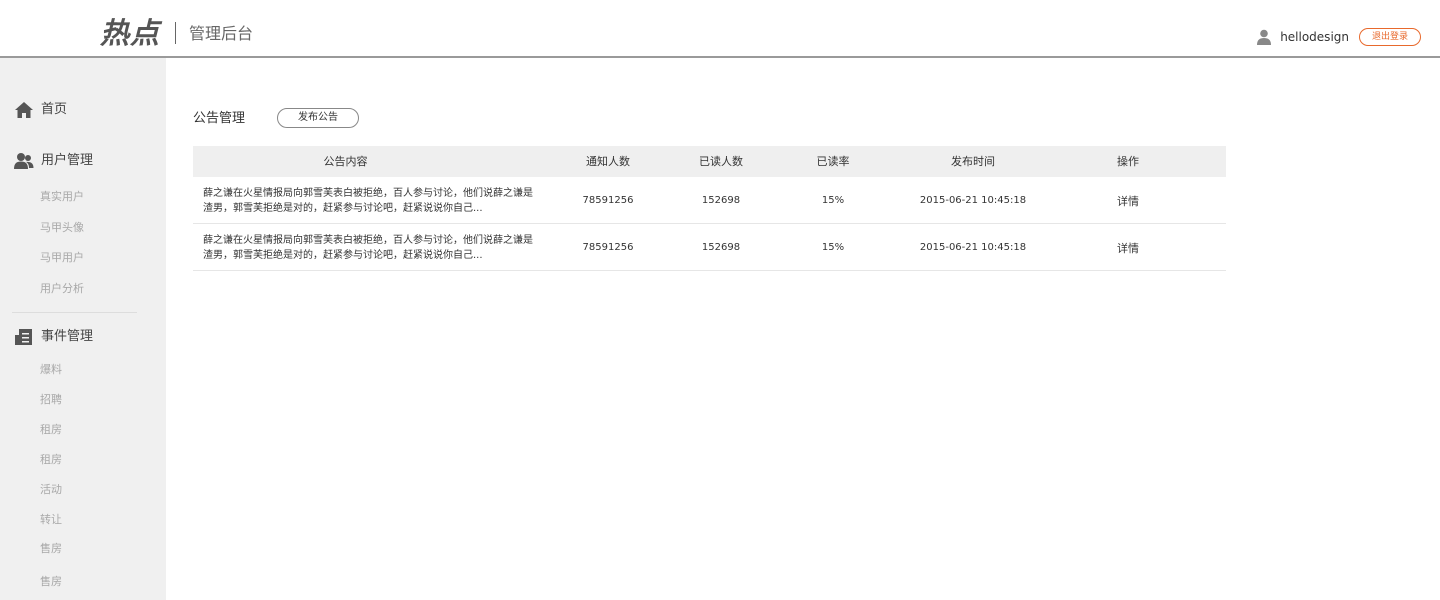 The width and height of the screenshot is (1440, 600). What do you see at coordinates (62, 289) in the screenshot?
I see `sidebar-subitem-user-analytics: 用户分析` at bounding box center [62, 289].